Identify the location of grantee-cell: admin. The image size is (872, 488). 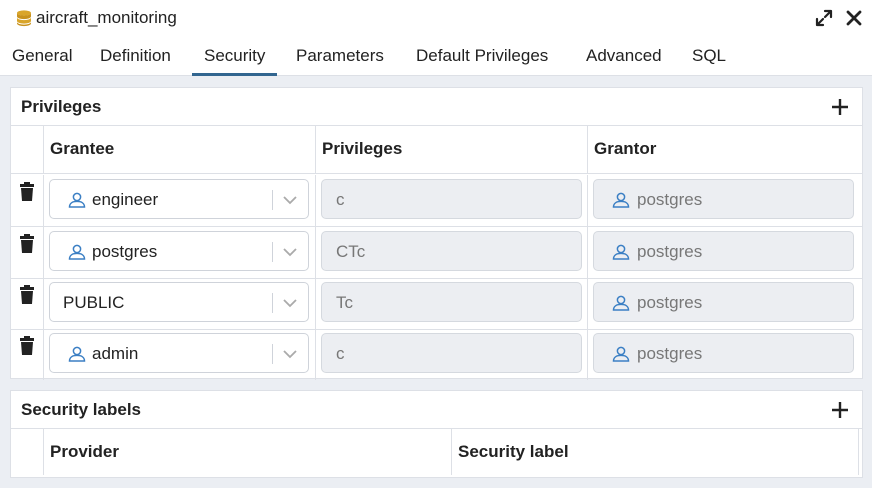
(179, 354).